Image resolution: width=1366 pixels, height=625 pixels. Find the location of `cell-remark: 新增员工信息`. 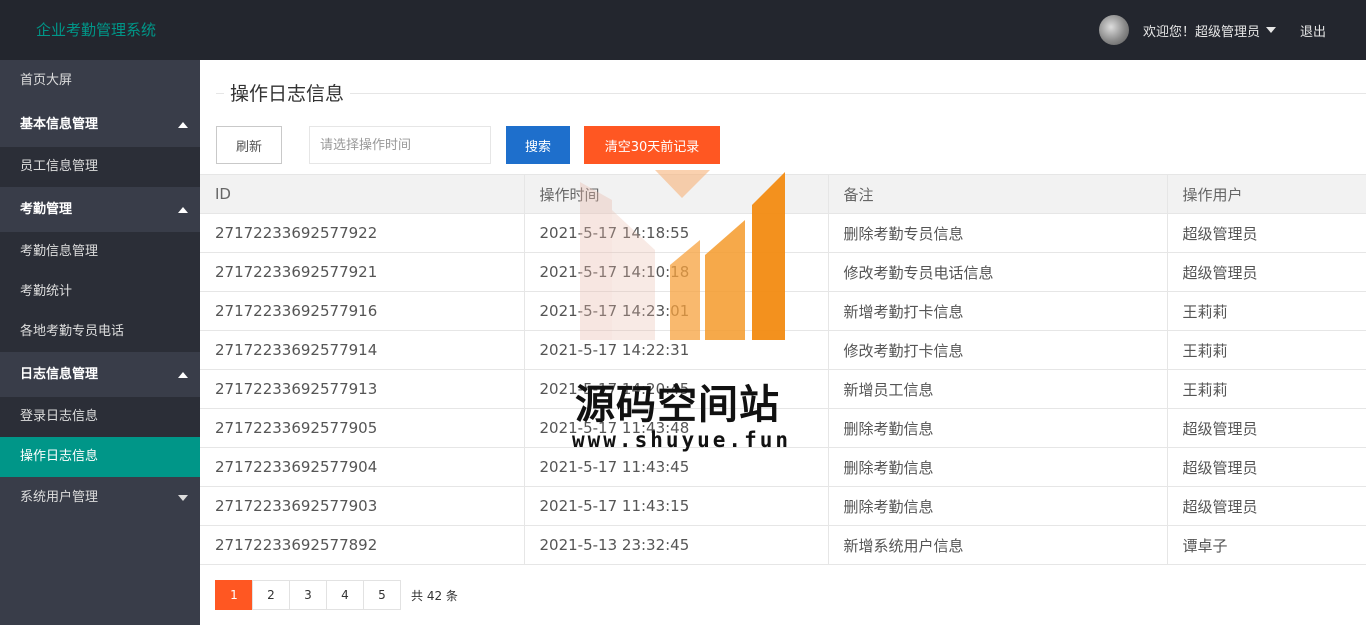

cell-remark: 新增员工信息 is located at coordinates (997, 389).